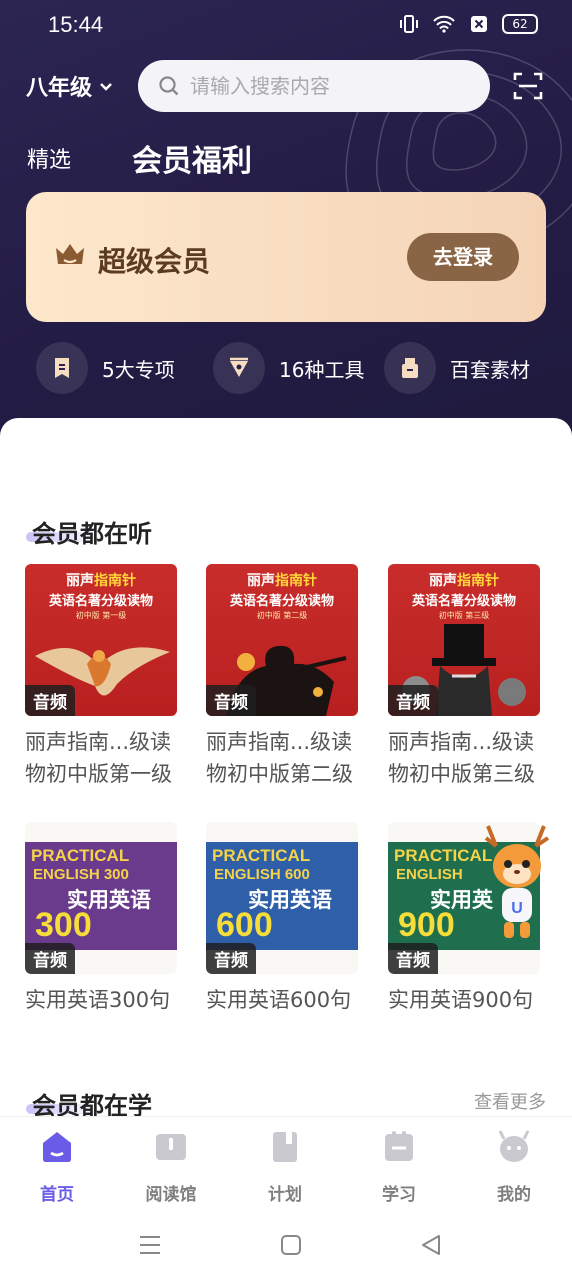 The height and width of the screenshot is (1280, 572). Describe the element at coordinates (154, 261) in the screenshot. I see `super-member-title: 超级会员` at that location.